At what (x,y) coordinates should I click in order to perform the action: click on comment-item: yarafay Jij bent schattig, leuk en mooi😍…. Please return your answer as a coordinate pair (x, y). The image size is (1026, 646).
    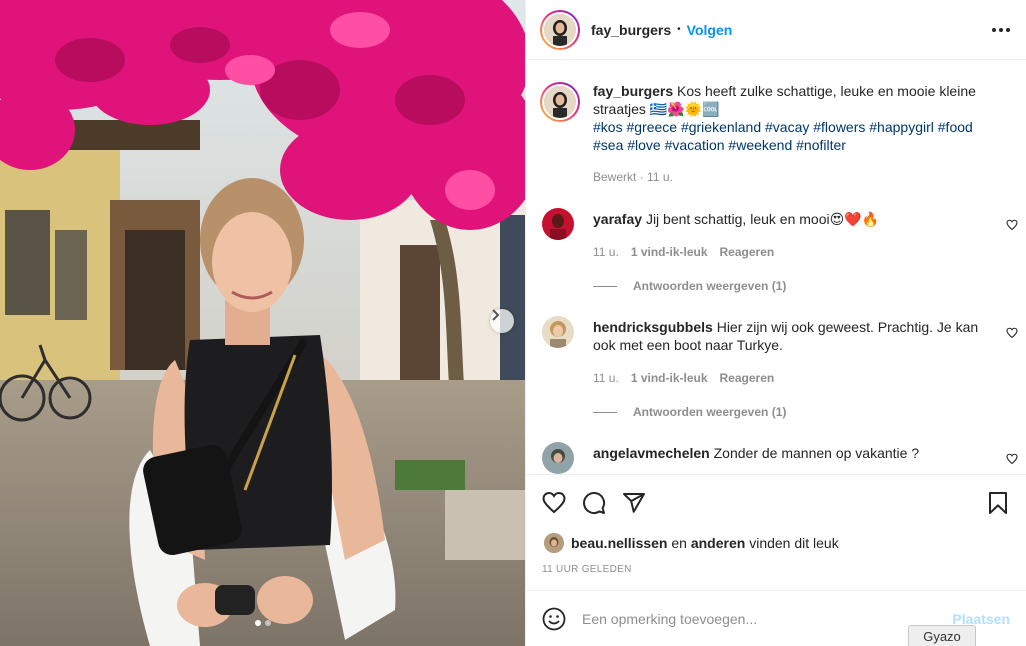
    Looking at the image, I should click on (780, 253).